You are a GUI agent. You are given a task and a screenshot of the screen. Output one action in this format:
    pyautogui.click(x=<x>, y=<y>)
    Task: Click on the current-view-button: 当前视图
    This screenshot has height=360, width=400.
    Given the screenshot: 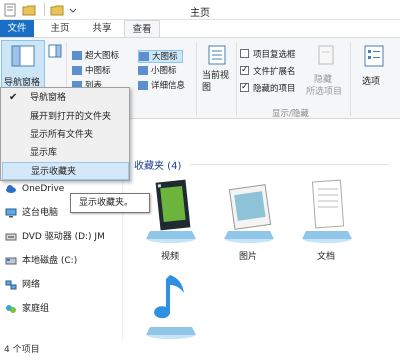 What is the action you would take?
    pyautogui.click(x=217, y=72)
    